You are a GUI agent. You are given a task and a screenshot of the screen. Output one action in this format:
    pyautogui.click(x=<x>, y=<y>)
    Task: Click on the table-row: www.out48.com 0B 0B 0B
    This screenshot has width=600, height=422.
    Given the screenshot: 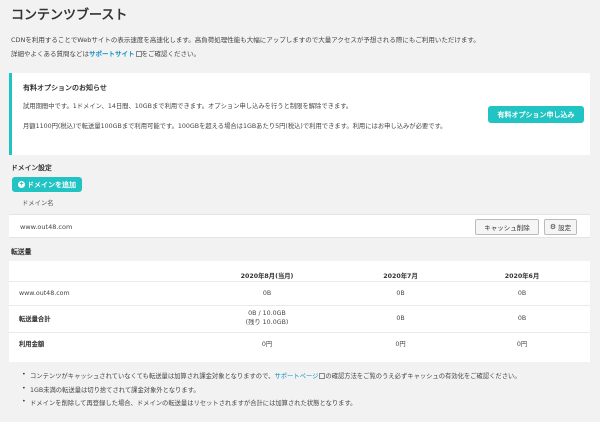 What is the action you would take?
    pyautogui.click(x=299, y=292)
    